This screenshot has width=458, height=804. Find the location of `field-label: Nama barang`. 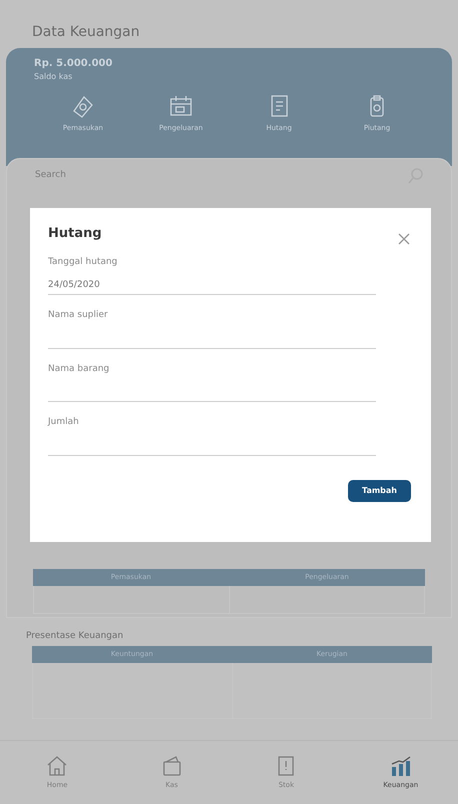

field-label: Nama barang is located at coordinates (79, 369).